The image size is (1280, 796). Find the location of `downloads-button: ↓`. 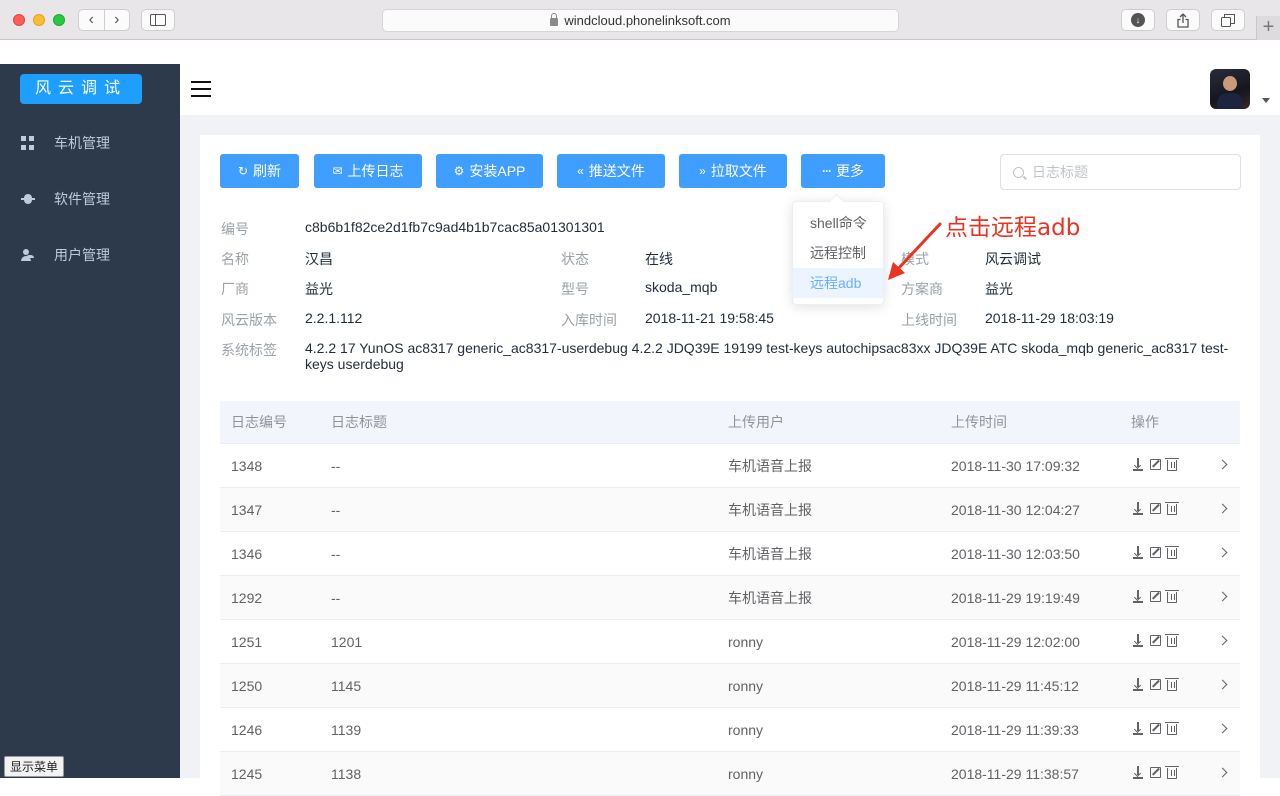

downloads-button: ↓ is located at coordinates (1138, 20).